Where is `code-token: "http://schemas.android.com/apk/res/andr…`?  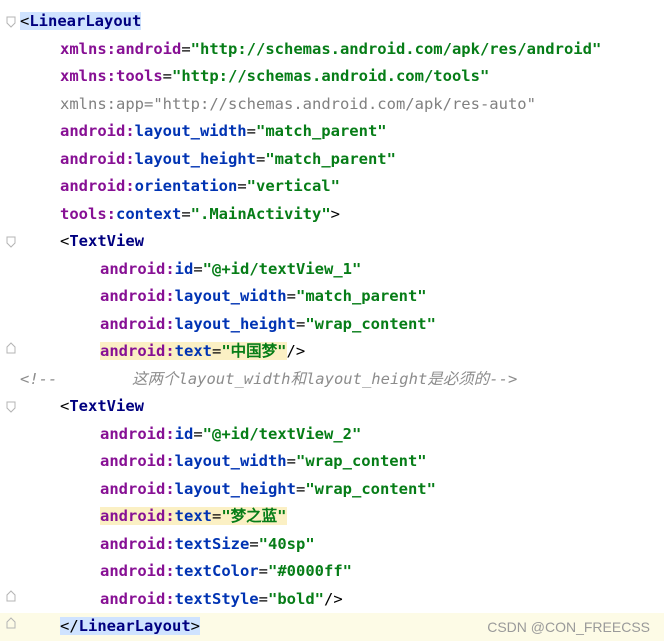 code-token: "http://schemas.android.com/apk/res/andr… is located at coordinates (396, 48).